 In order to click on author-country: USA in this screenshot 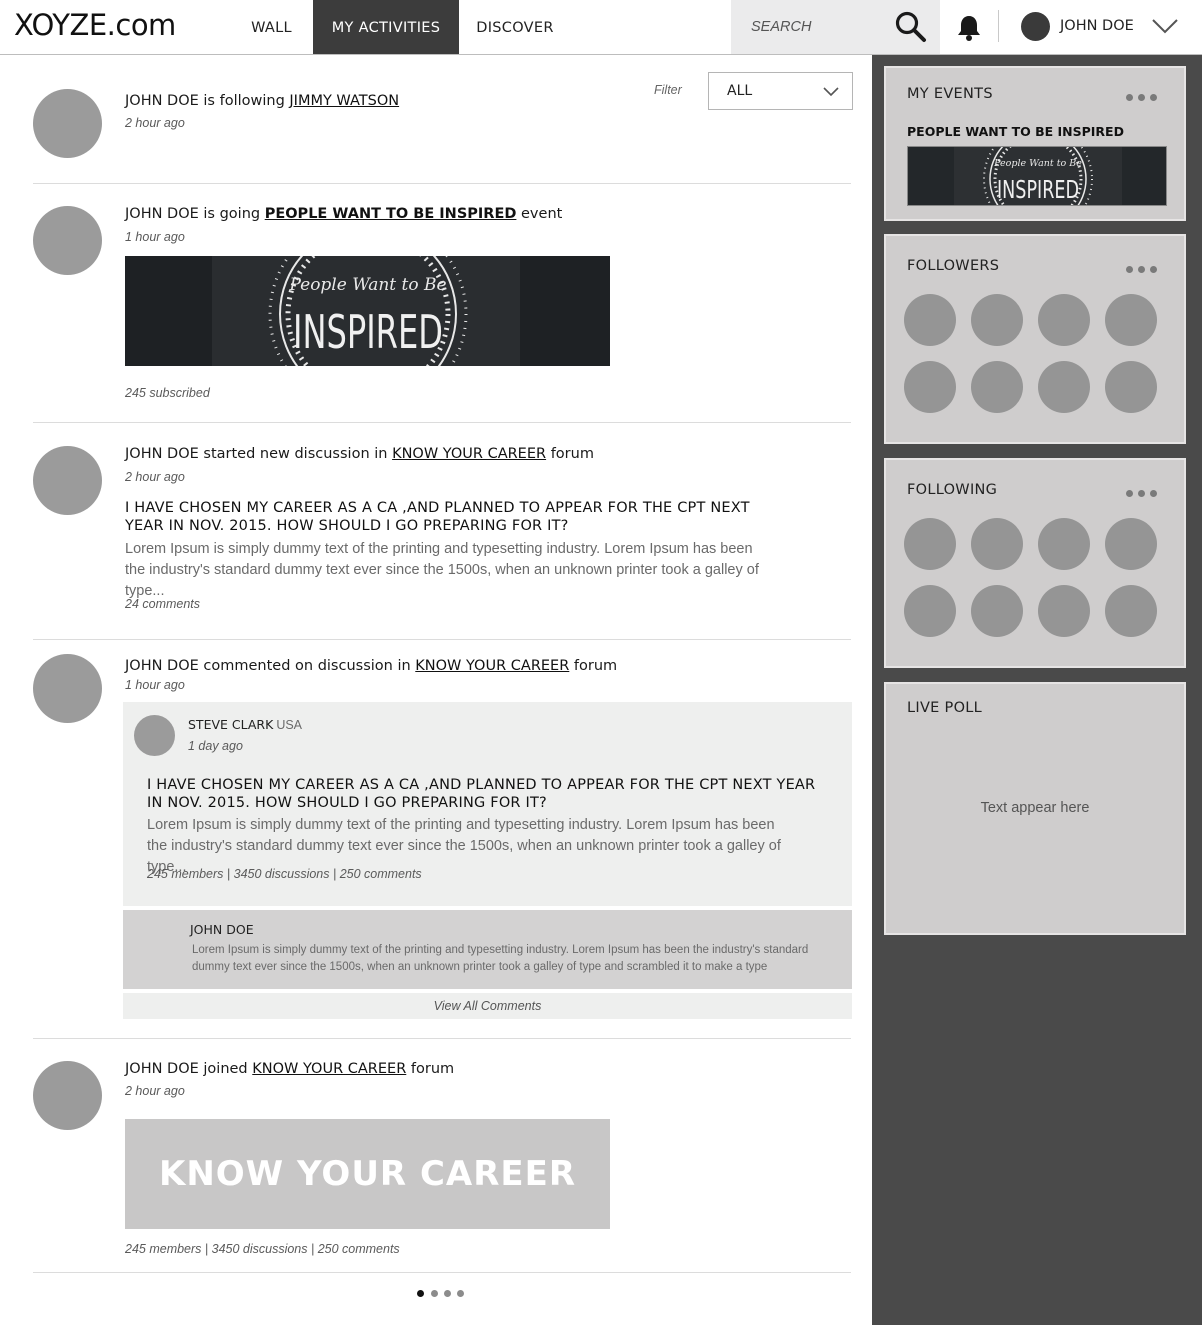, I will do `click(289, 725)`.